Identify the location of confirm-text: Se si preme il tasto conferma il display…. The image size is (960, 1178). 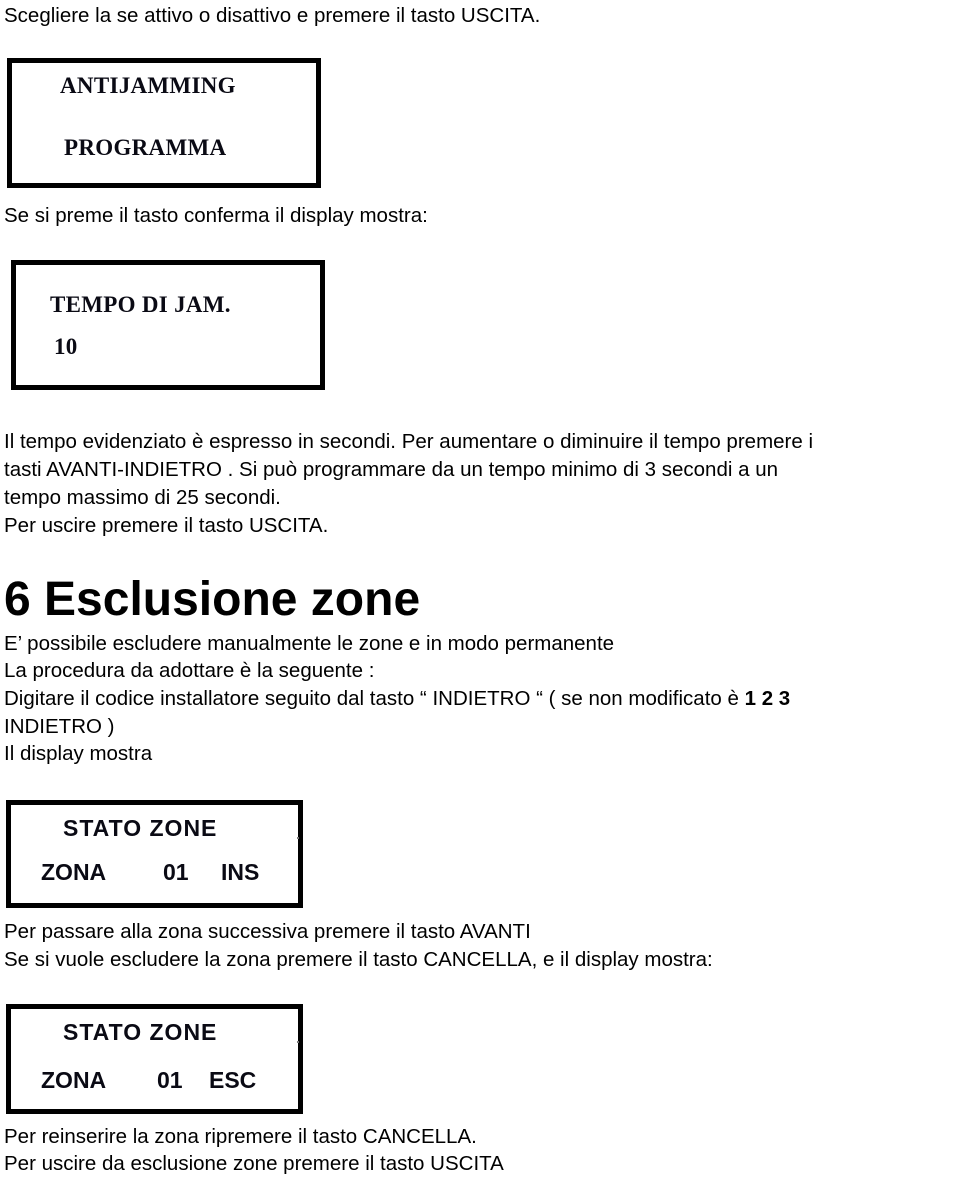
(216, 215).